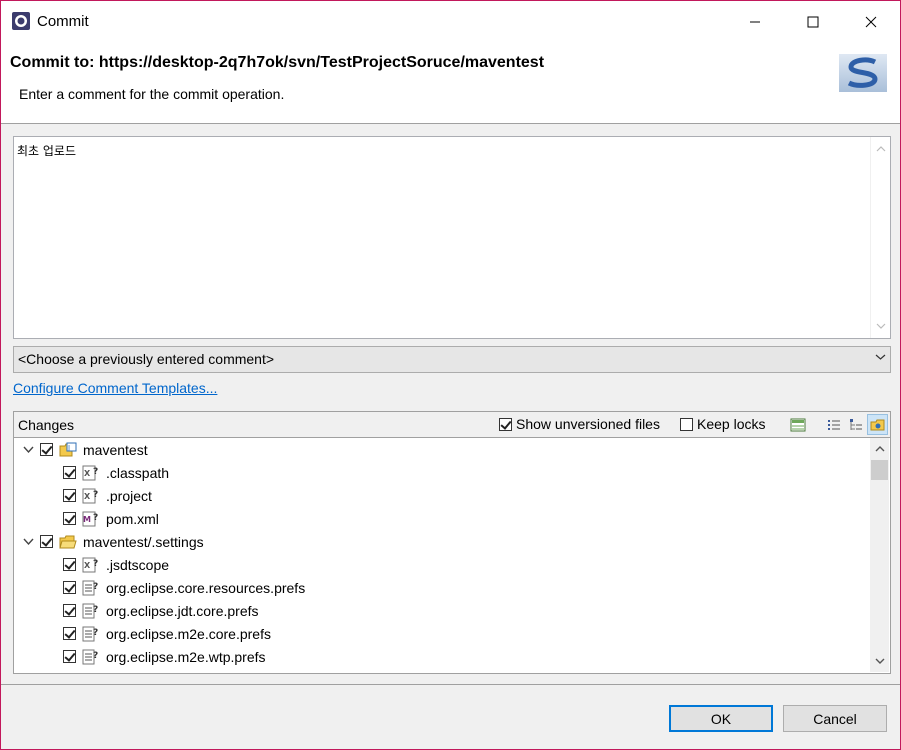  I want to click on tree-row-label: org.eclipse.m2e.wtp.prefs, so click(186, 656).